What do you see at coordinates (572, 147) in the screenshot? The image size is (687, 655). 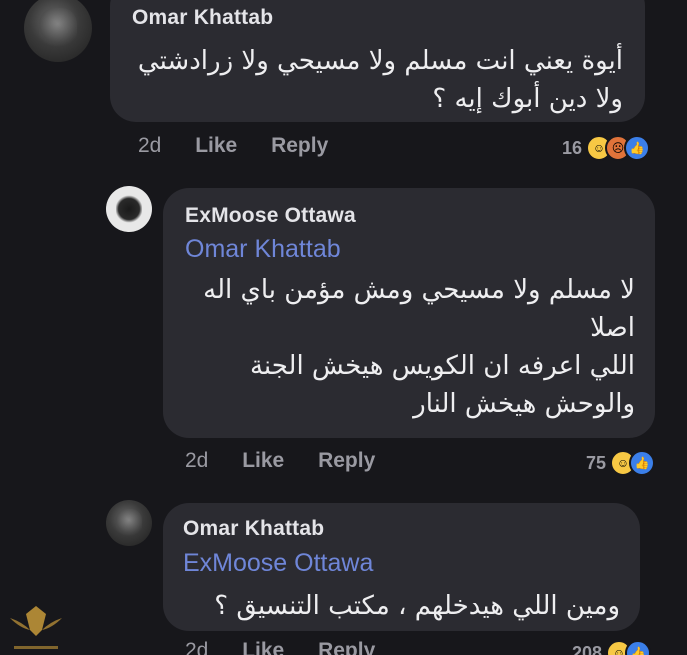 I see `reaction-count: 16` at bounding box center [572, 147].